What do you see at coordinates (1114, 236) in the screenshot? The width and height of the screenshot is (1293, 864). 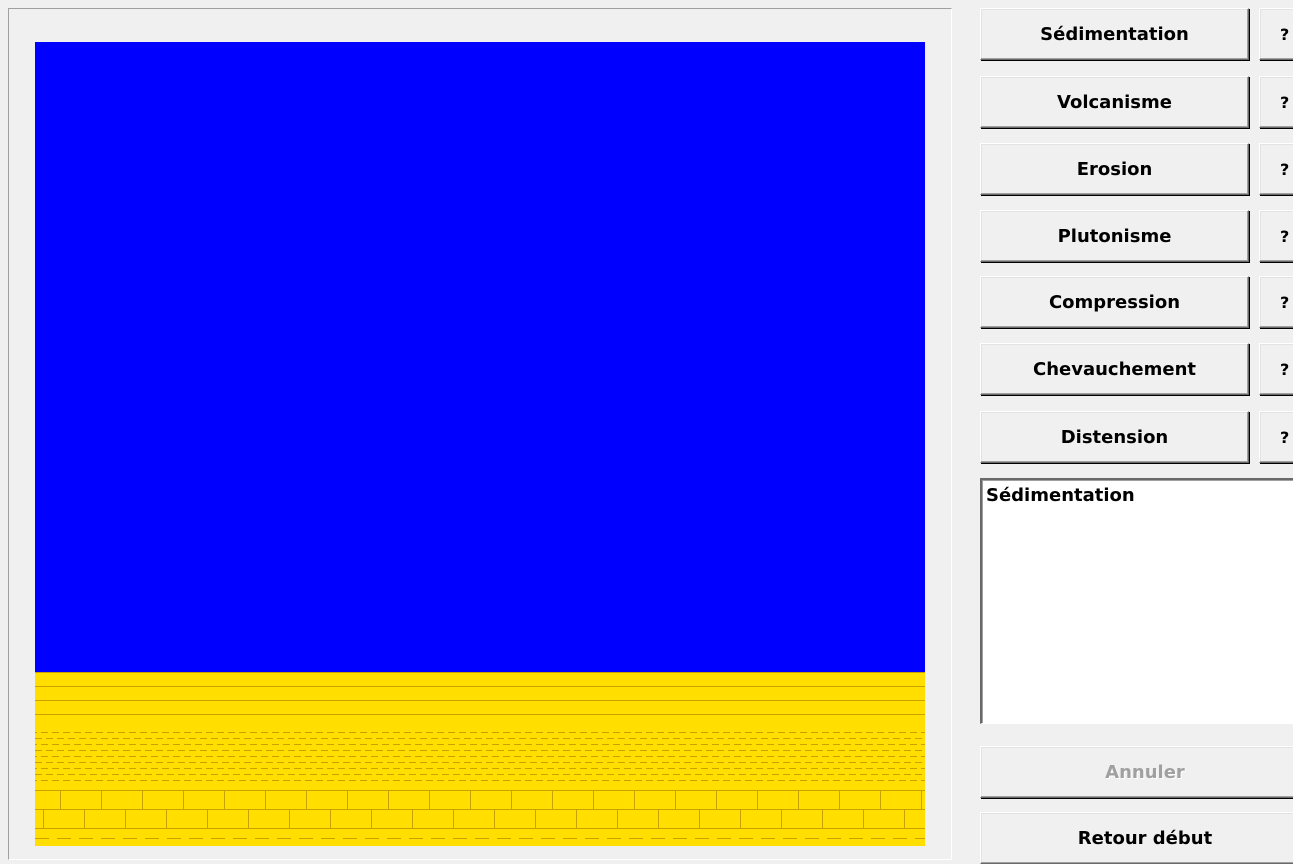 I see `plutonisme-button: Plutonisme` at bounding box center [1114, 236].